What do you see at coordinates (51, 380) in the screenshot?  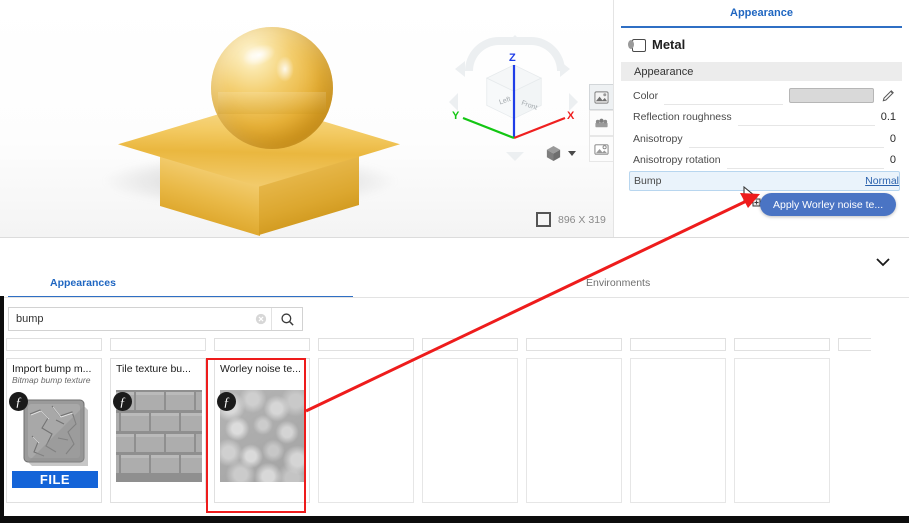 I see `card-subtitle: Bitmap bump texture` at bounding box center [51, 380].